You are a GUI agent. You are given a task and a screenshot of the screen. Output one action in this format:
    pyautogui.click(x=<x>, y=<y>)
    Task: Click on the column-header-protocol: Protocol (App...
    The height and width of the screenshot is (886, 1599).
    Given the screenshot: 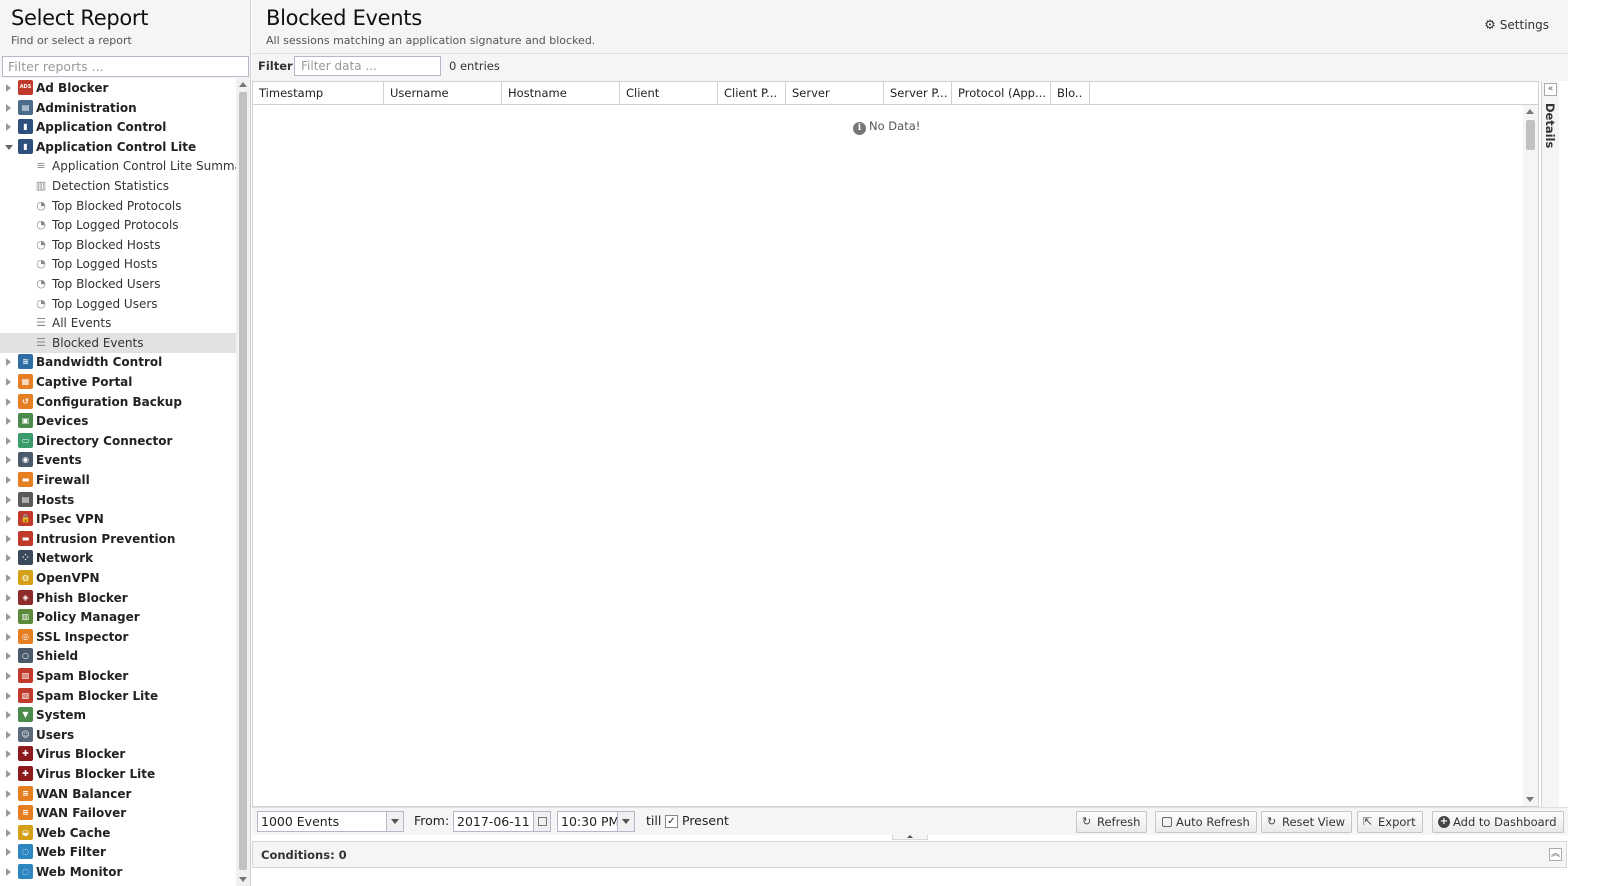 What is the action you would take?
    pyautogui.click(x=1001, y=93)
    